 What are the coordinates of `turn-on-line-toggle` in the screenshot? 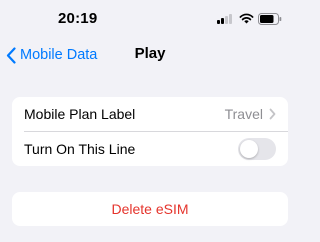 It's located at (257, 149).